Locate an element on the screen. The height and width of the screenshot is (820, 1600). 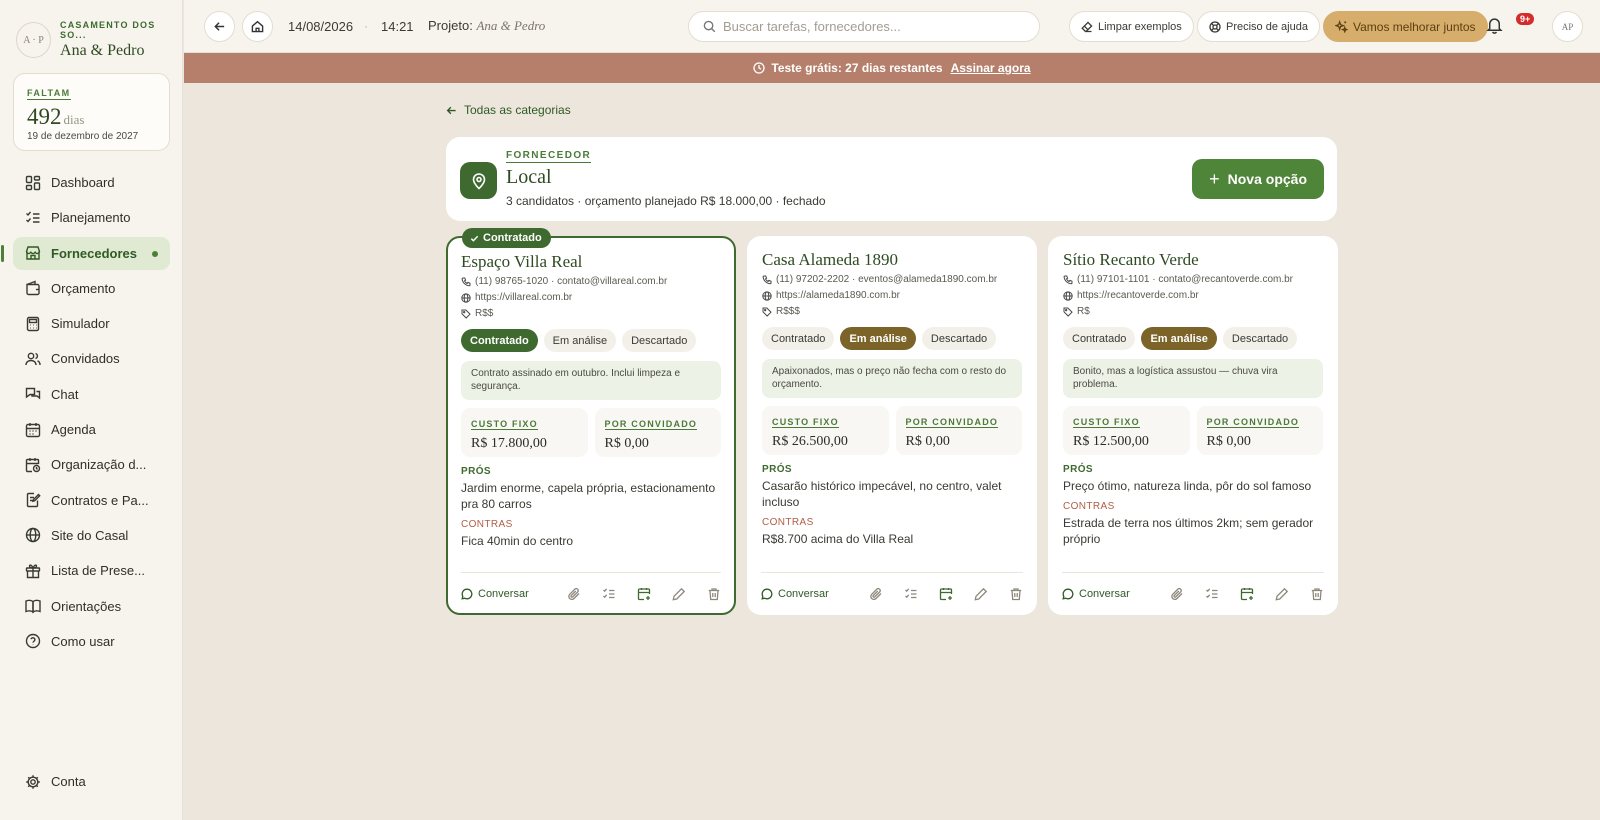
fixed-cost-box: CUSTO FIXO R$ 17.800,00 is located at coordinates (524, 432).